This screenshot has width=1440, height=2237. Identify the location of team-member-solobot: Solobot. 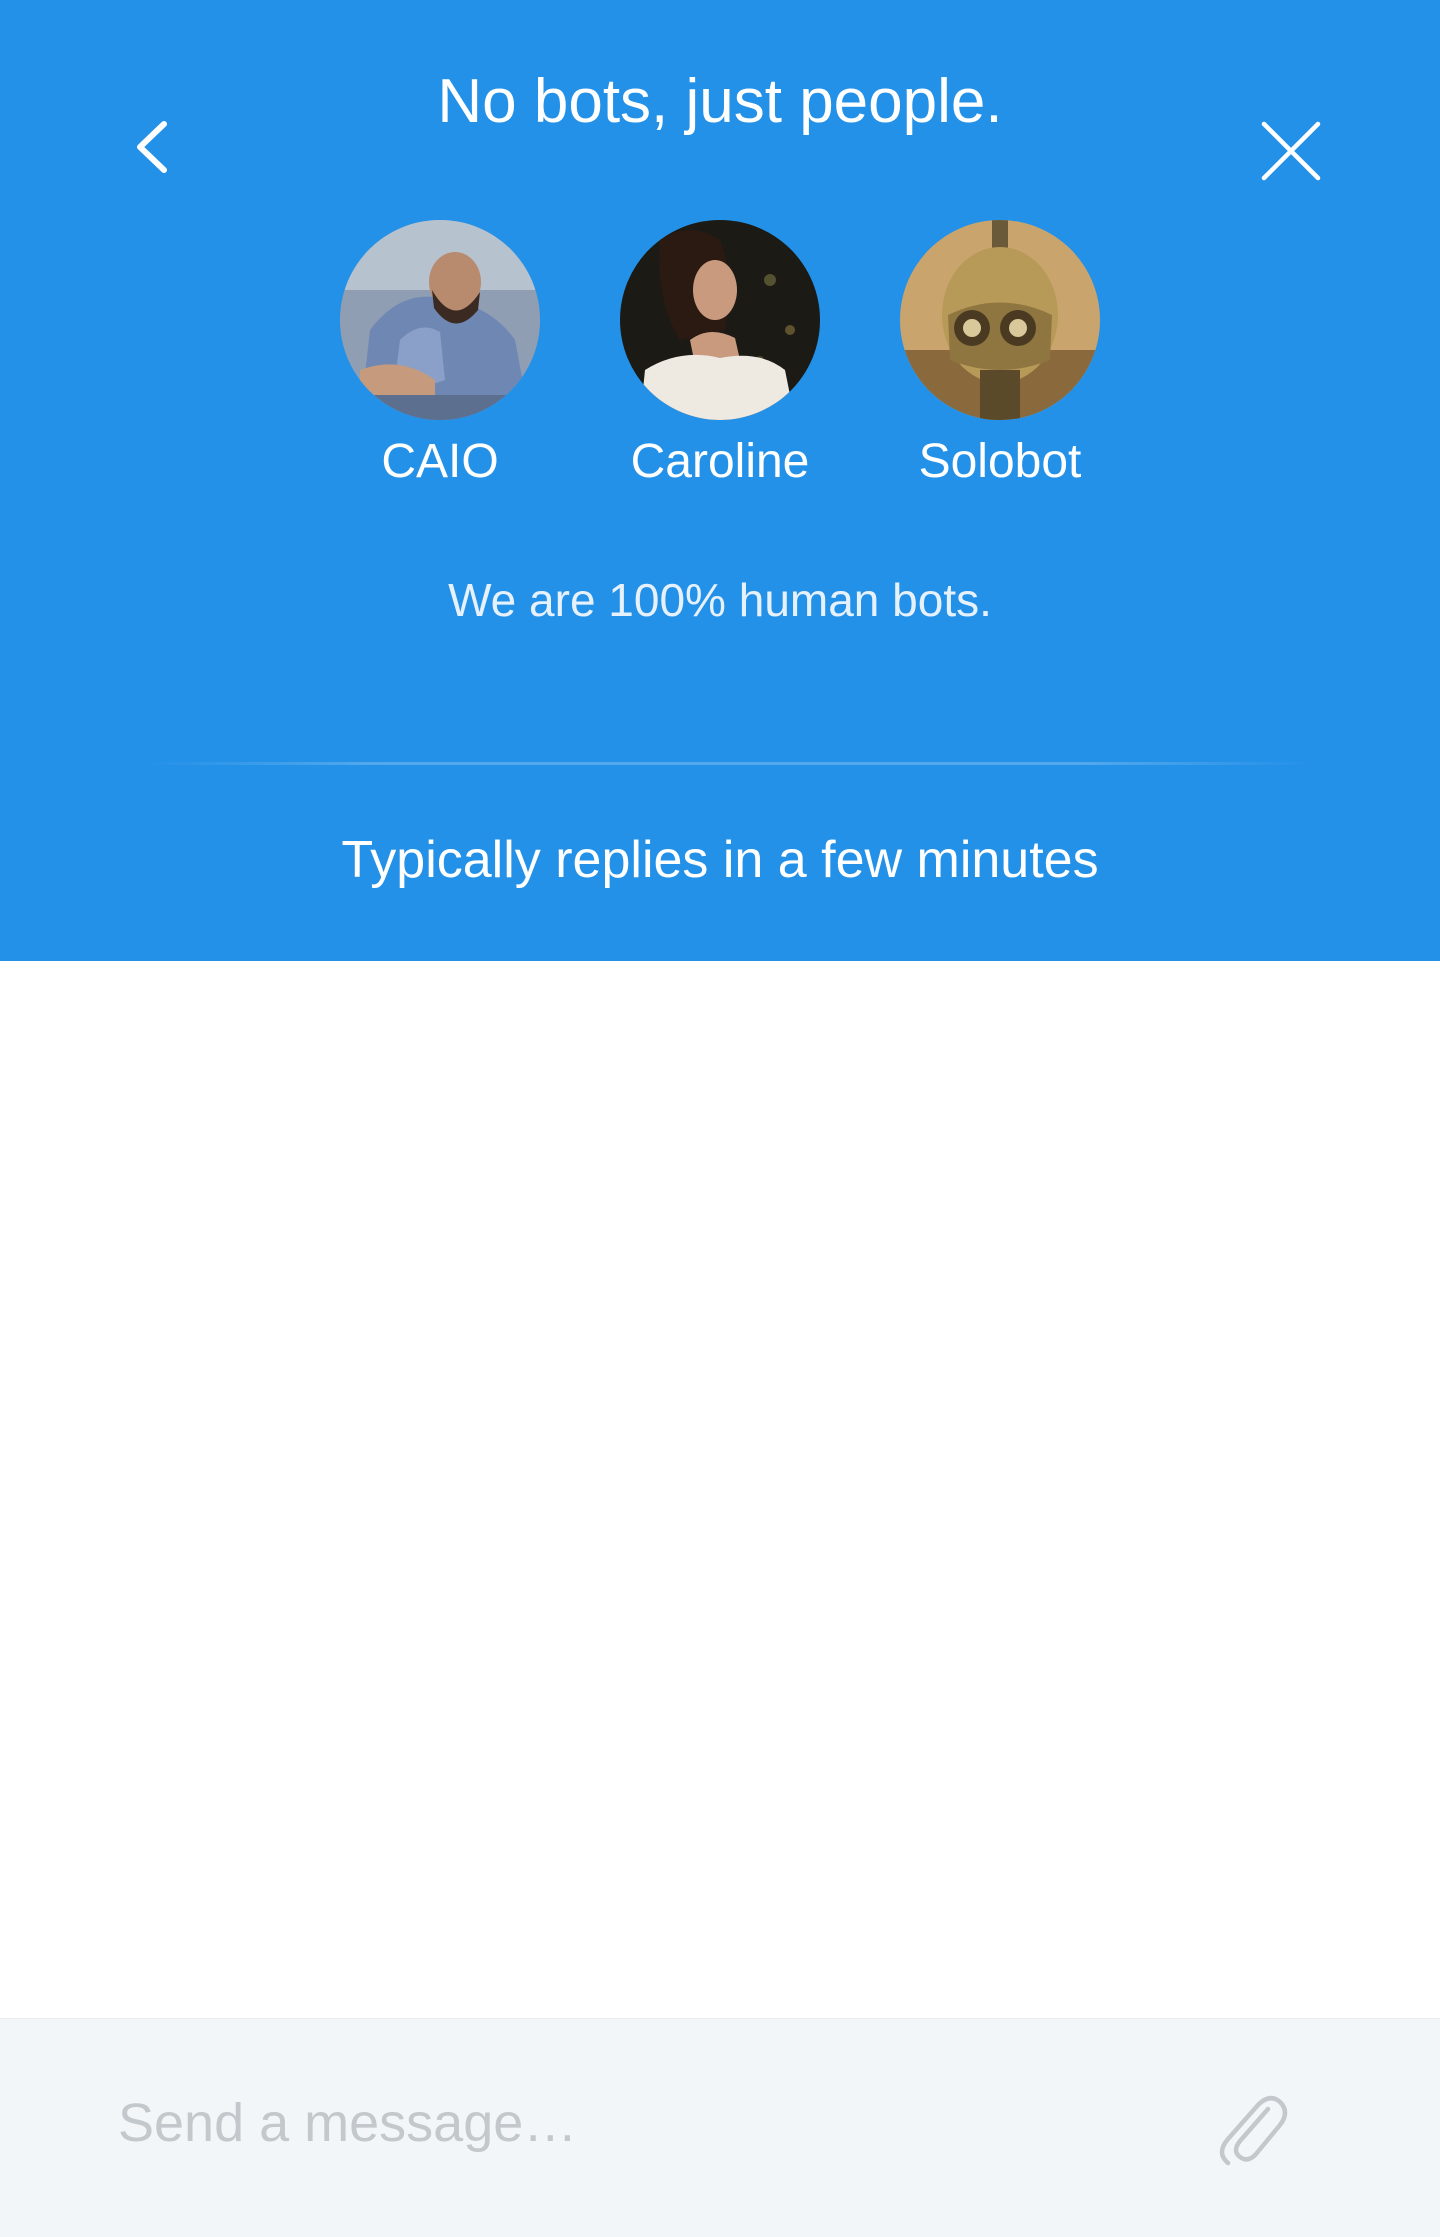
(1000, 360).